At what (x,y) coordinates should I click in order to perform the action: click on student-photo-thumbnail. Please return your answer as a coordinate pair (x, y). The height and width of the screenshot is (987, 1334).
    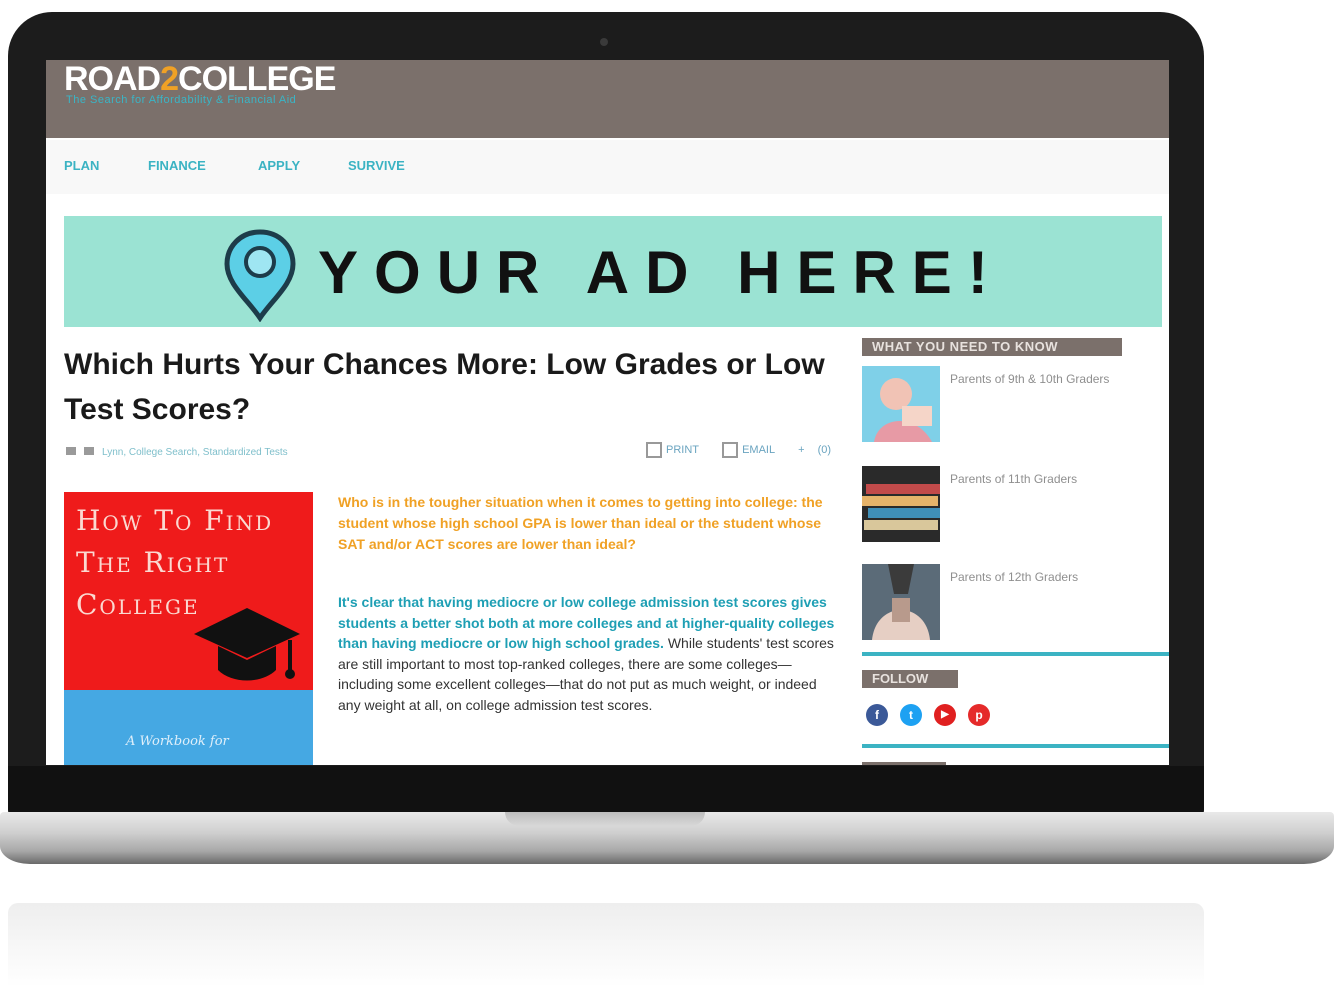
    Looking at the image, I should click on (901, 404).